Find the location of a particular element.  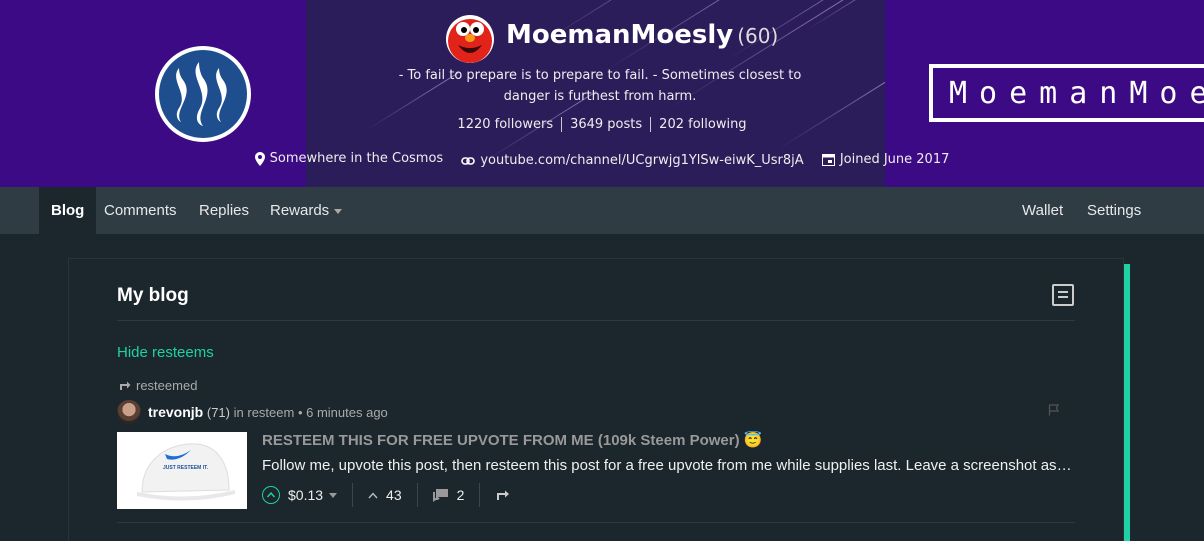

banner-wordmark: MoemanMoesl is located at coordinates (1066, 93).